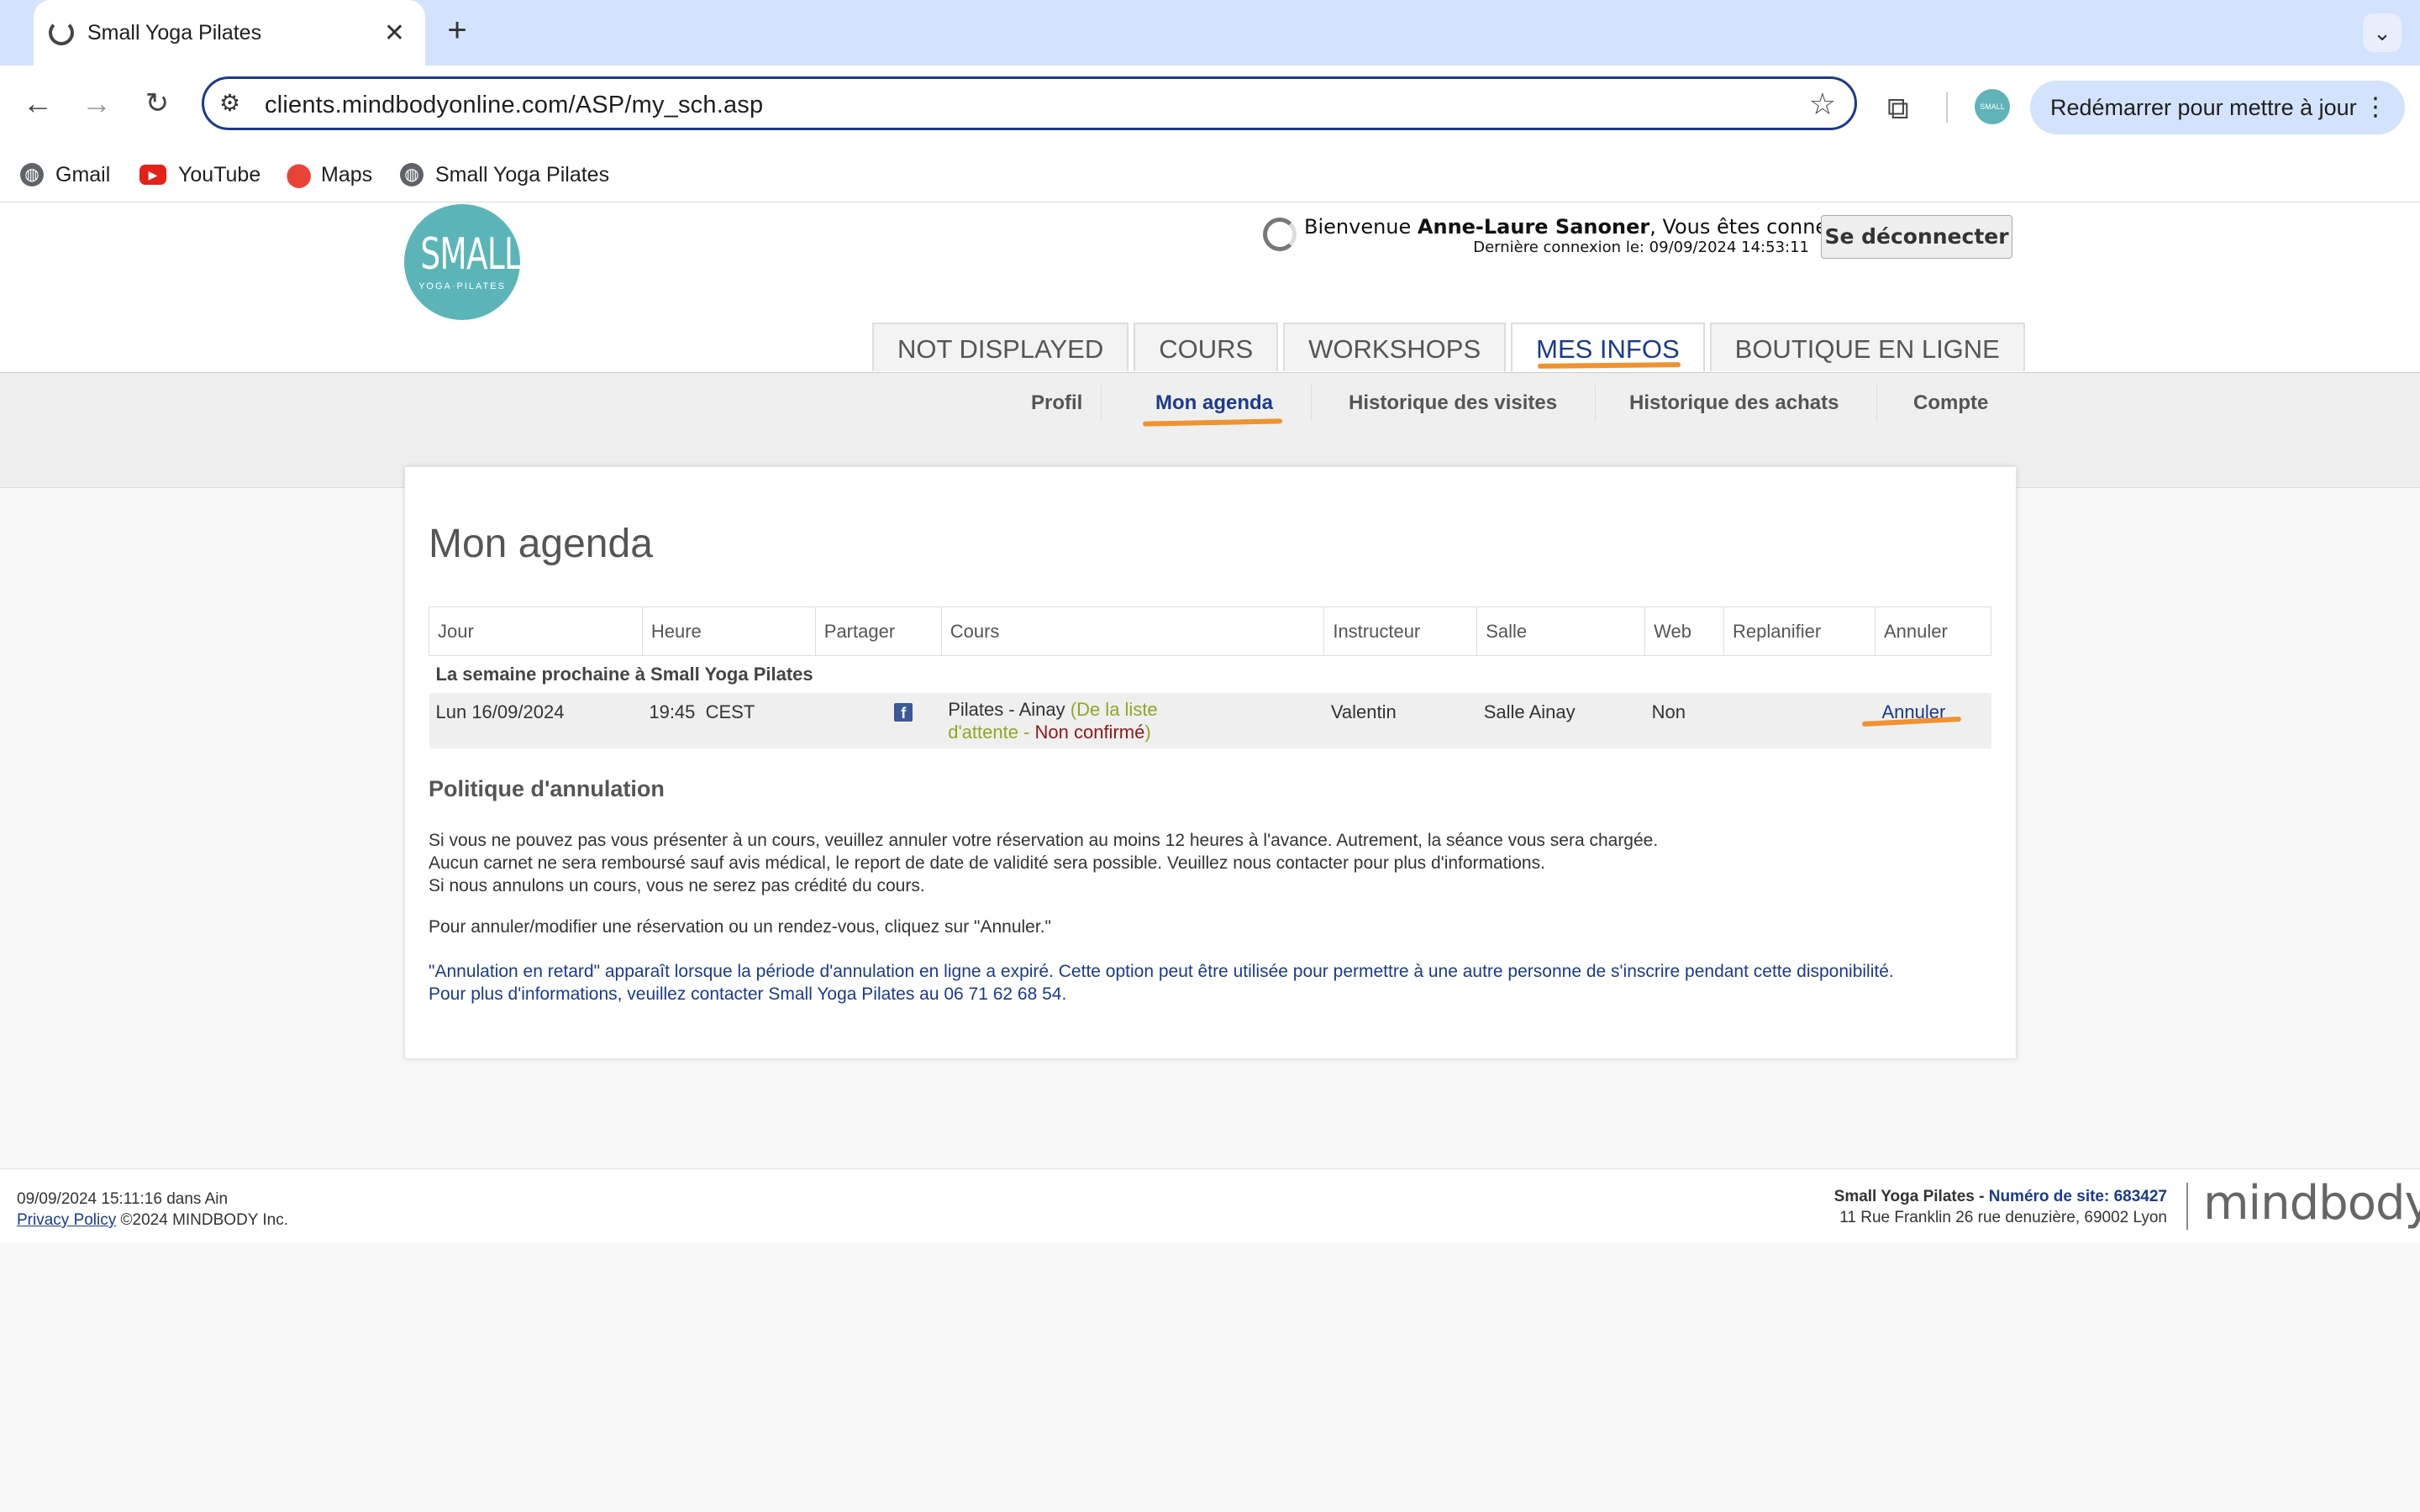  I want to click on facebook-icon: f, so click(903, 712).